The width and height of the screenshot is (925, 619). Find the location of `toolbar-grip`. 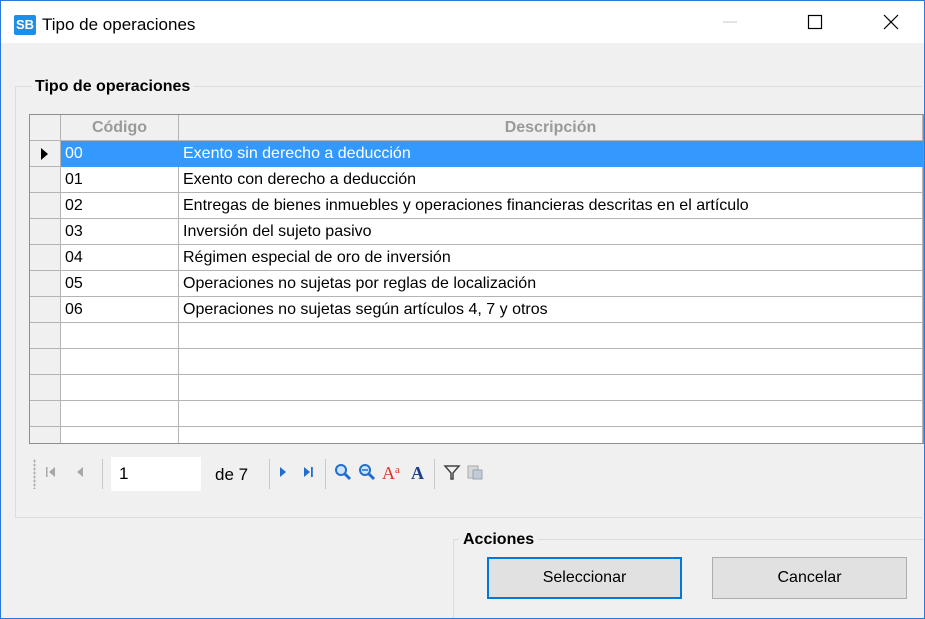

toolbar-grip is located at coordinates (34, 474).